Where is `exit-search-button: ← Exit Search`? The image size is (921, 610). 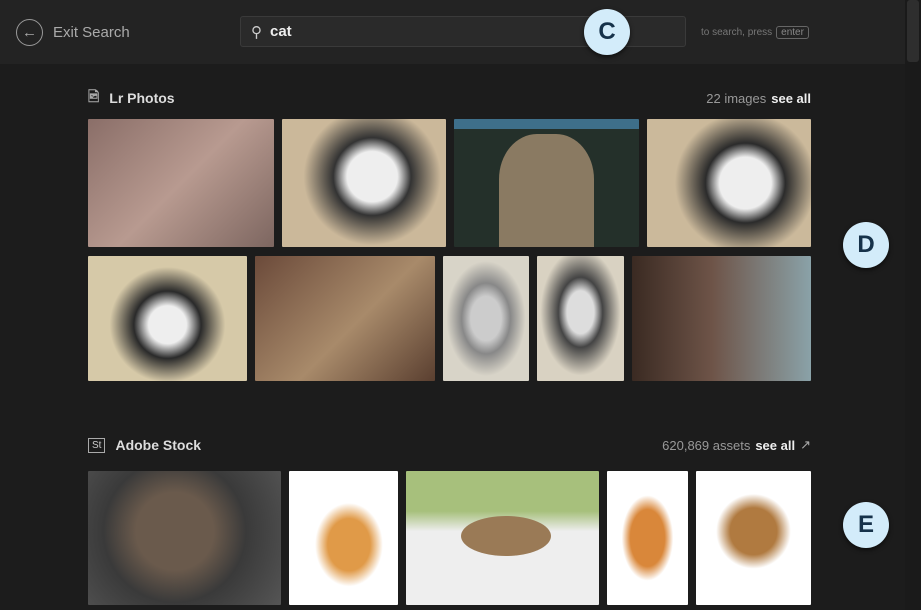 exit-search-button: ← Exit Search is located at coordinates (73, 32).